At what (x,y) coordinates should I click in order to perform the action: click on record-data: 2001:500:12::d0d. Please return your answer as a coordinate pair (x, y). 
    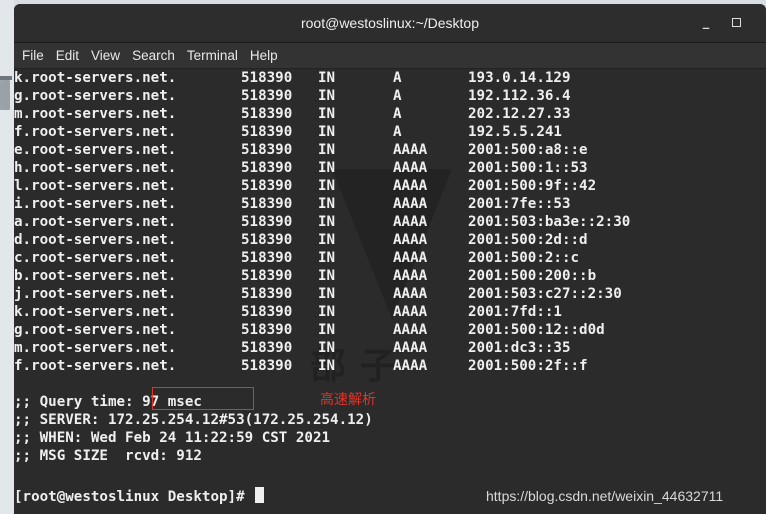
    Looking at the image, I should click on (536, 330).